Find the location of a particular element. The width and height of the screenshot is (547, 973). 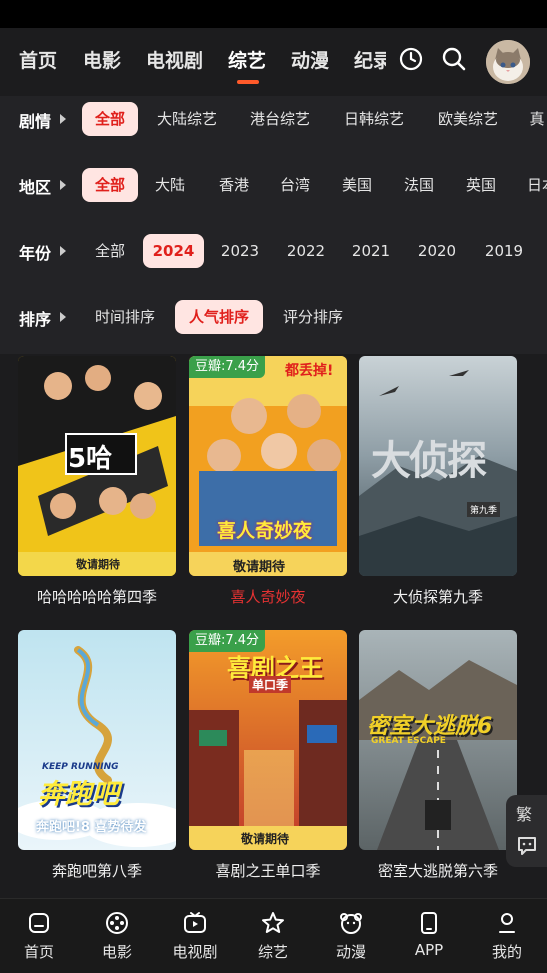

show-card: 豆瓣:7.4分 喜剧之王 单口季 敬请期待 喜剧之王单口季 is located at coordinates (268, 760).